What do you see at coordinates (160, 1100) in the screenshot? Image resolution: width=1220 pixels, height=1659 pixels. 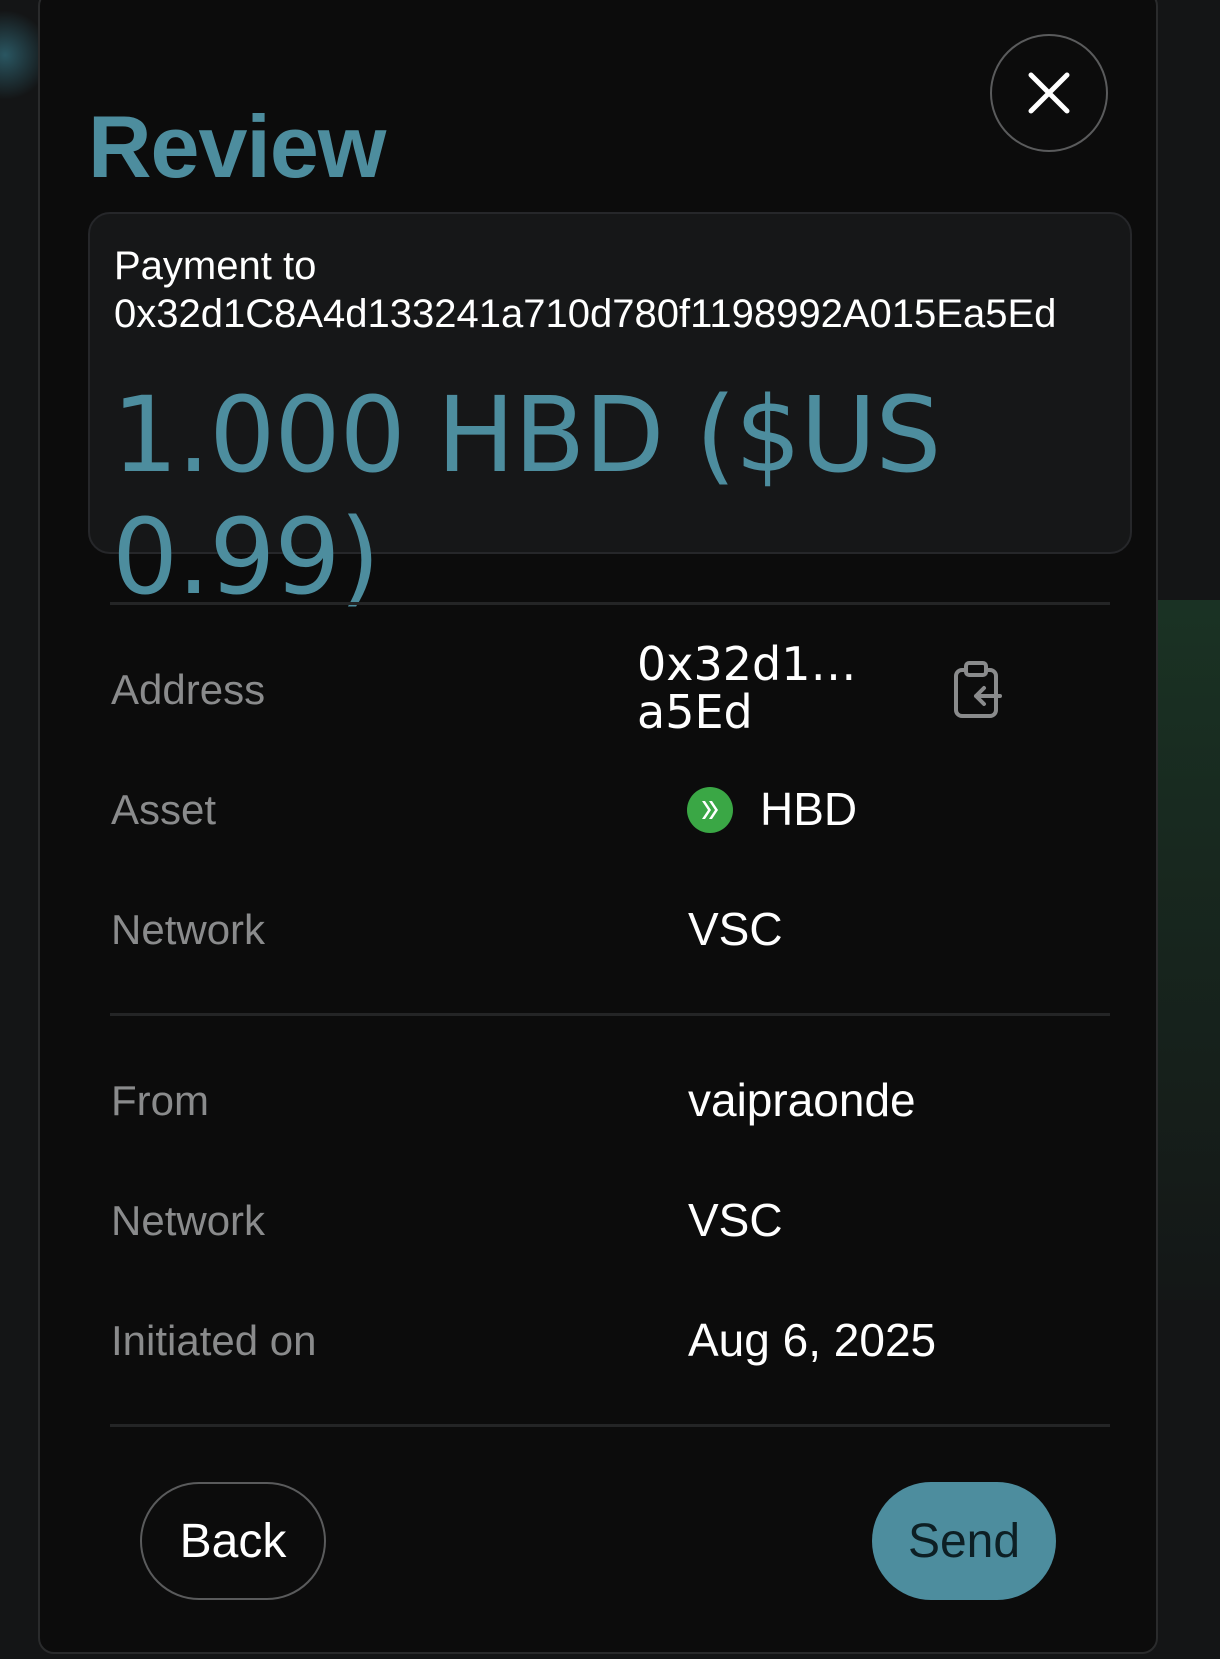 I see `from-label: From` at bounding box center [160, 1100].